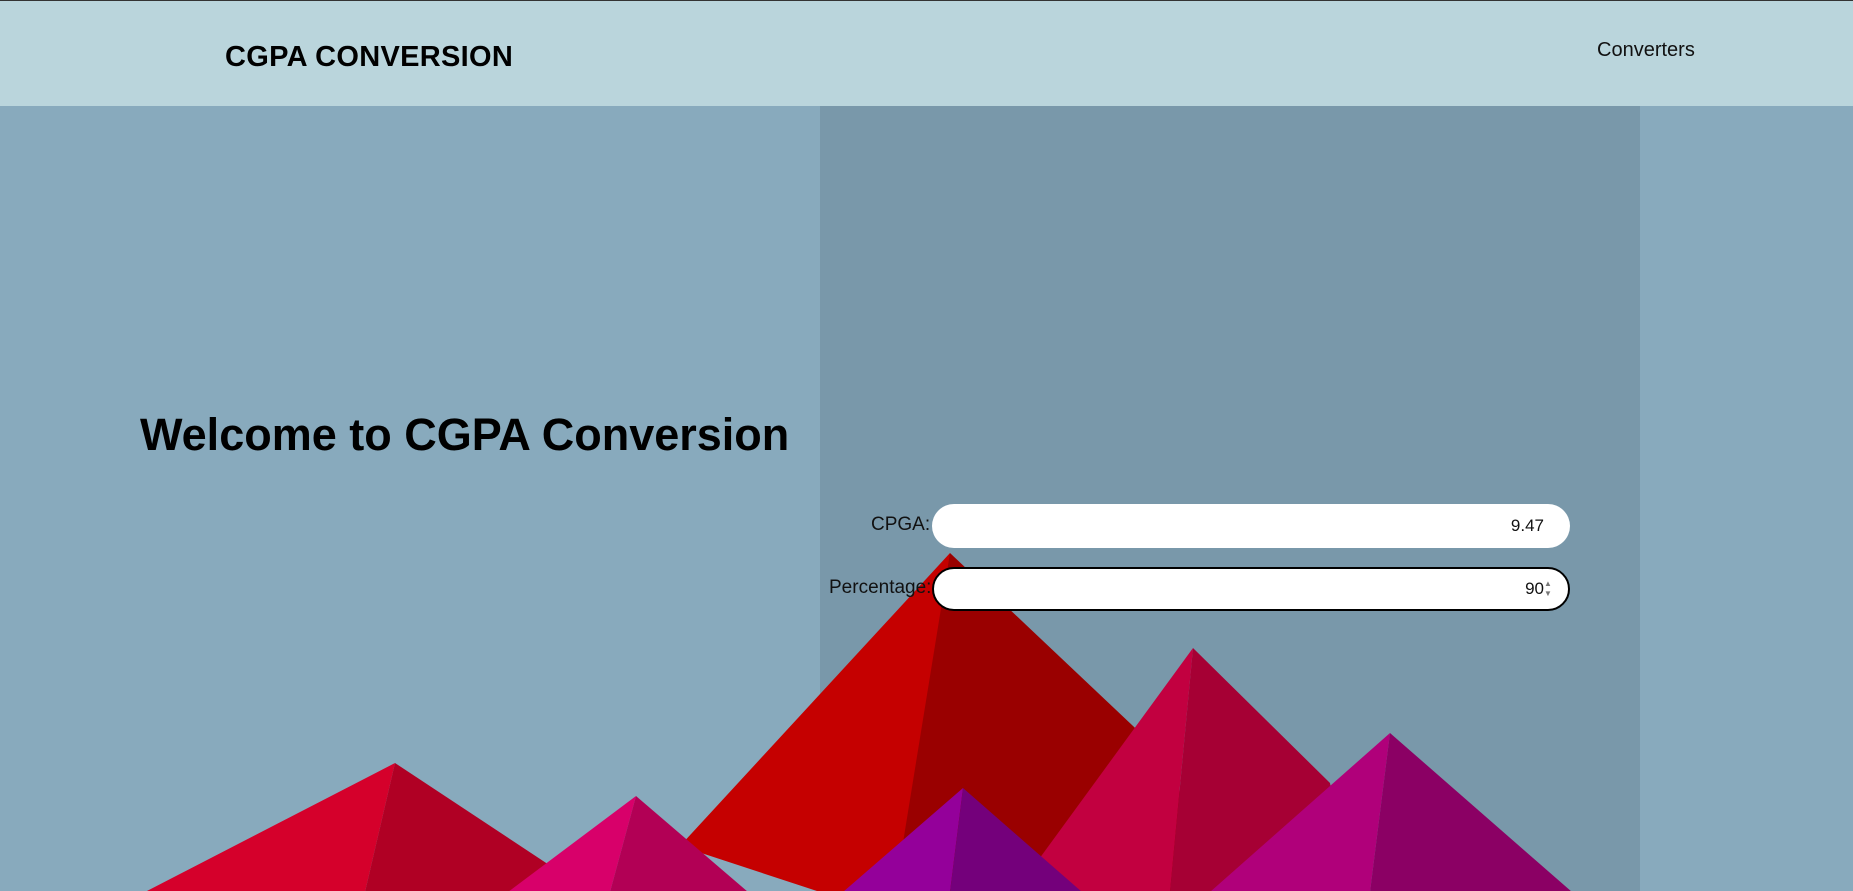 This screenshot has height=891, width=1853. What do you see at coordinates (678, 843) in the screenshot?
I see `mountain-pink-right` at bounding box center [678, 843].